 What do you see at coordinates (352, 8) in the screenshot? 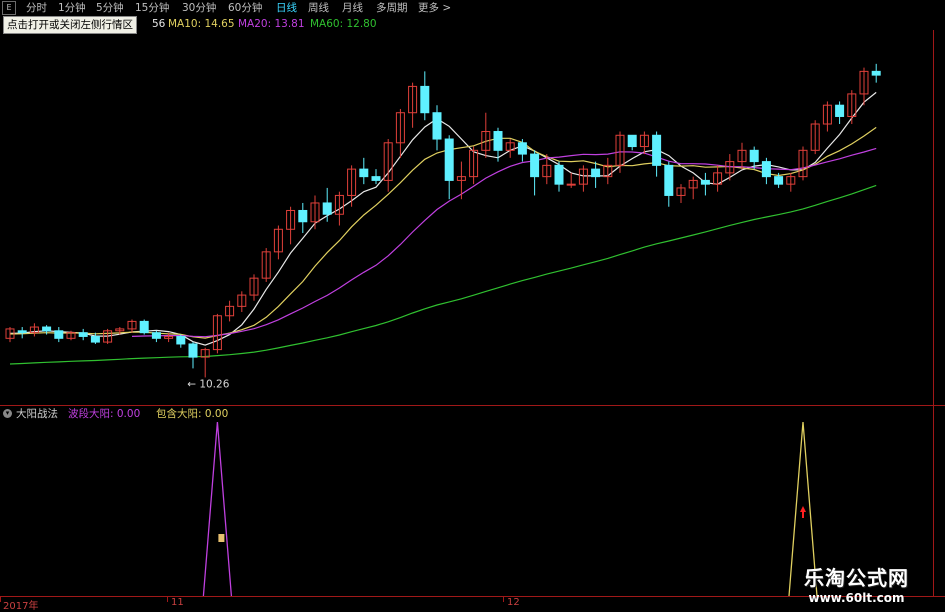
I see `tab-monthly: 月线` at bounding box center [352, 8].